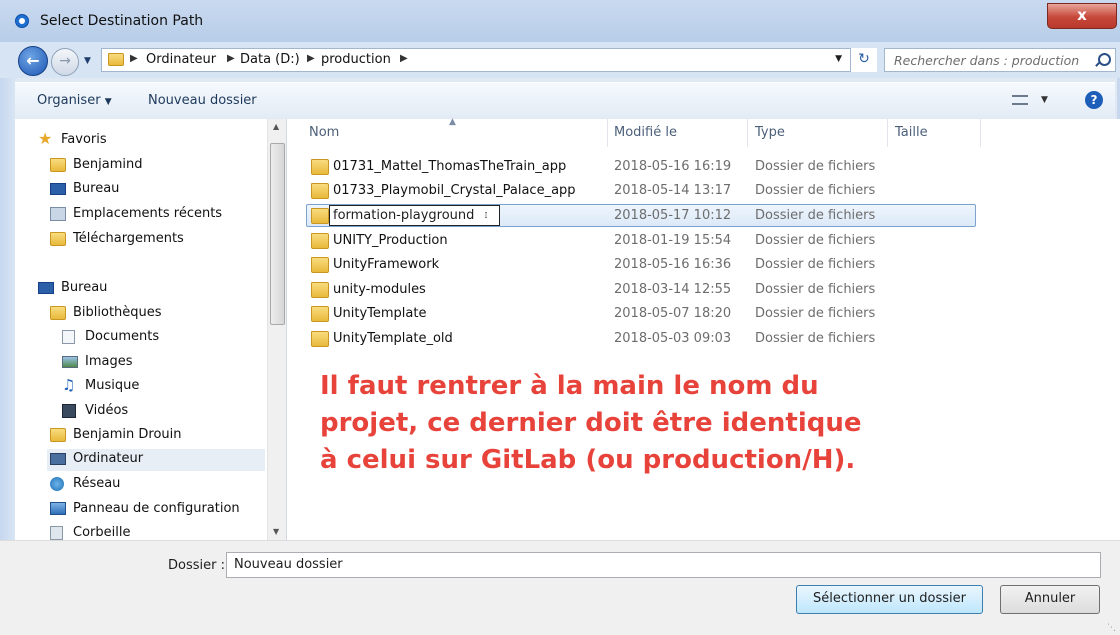  I want to click on sort-ascending-icon: ▲, so click(452, 122).